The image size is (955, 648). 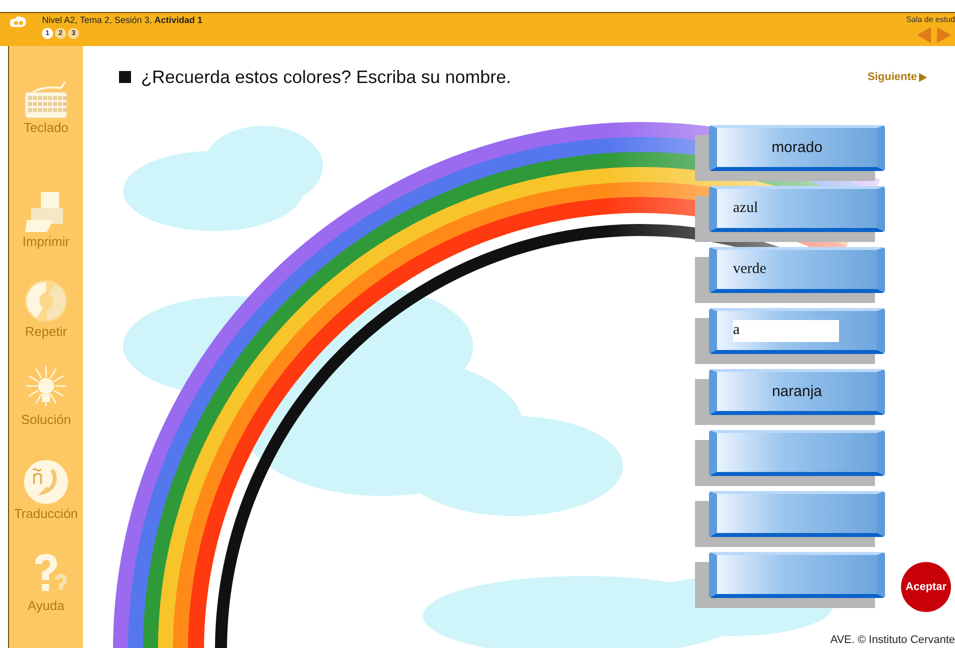 I want to click on translation-icon, so click(x=46, y=482).